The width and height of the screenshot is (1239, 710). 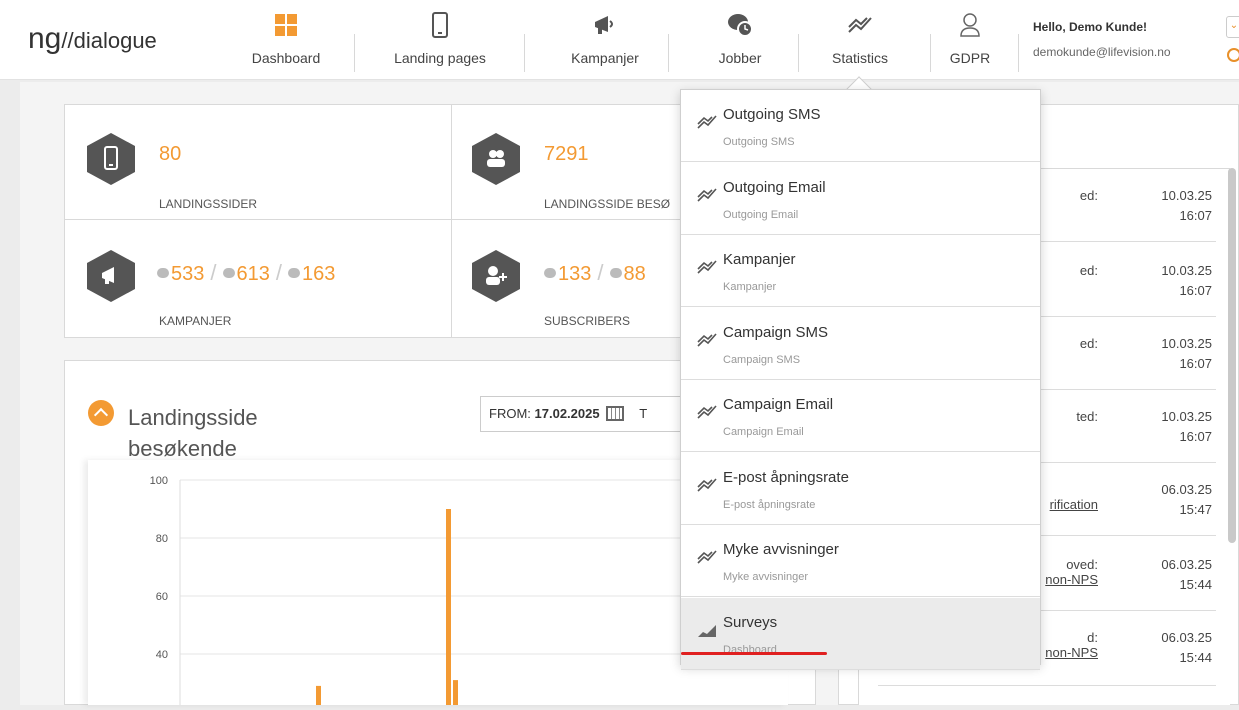 What do you see at coordinates (754, 653) in the screenshot?
I see `highlight-underline` at bounding box center [754, 653].